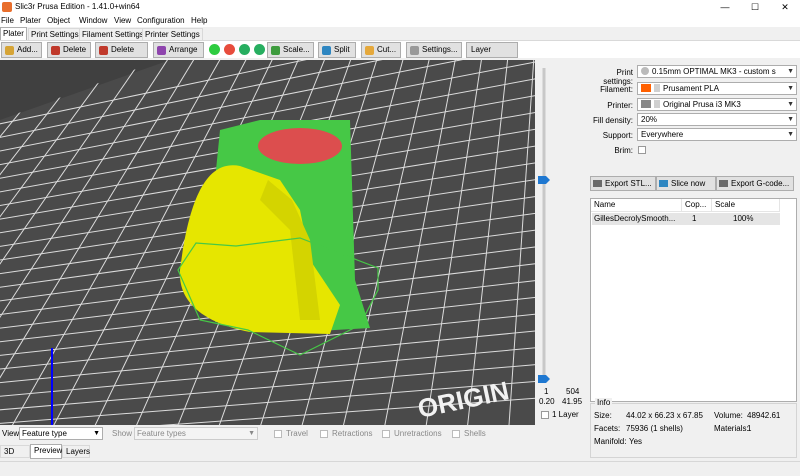 The width and height of the screenshot is (800, 476). I want to click on fill-density-select: 20% ▼, so click(717, 119).